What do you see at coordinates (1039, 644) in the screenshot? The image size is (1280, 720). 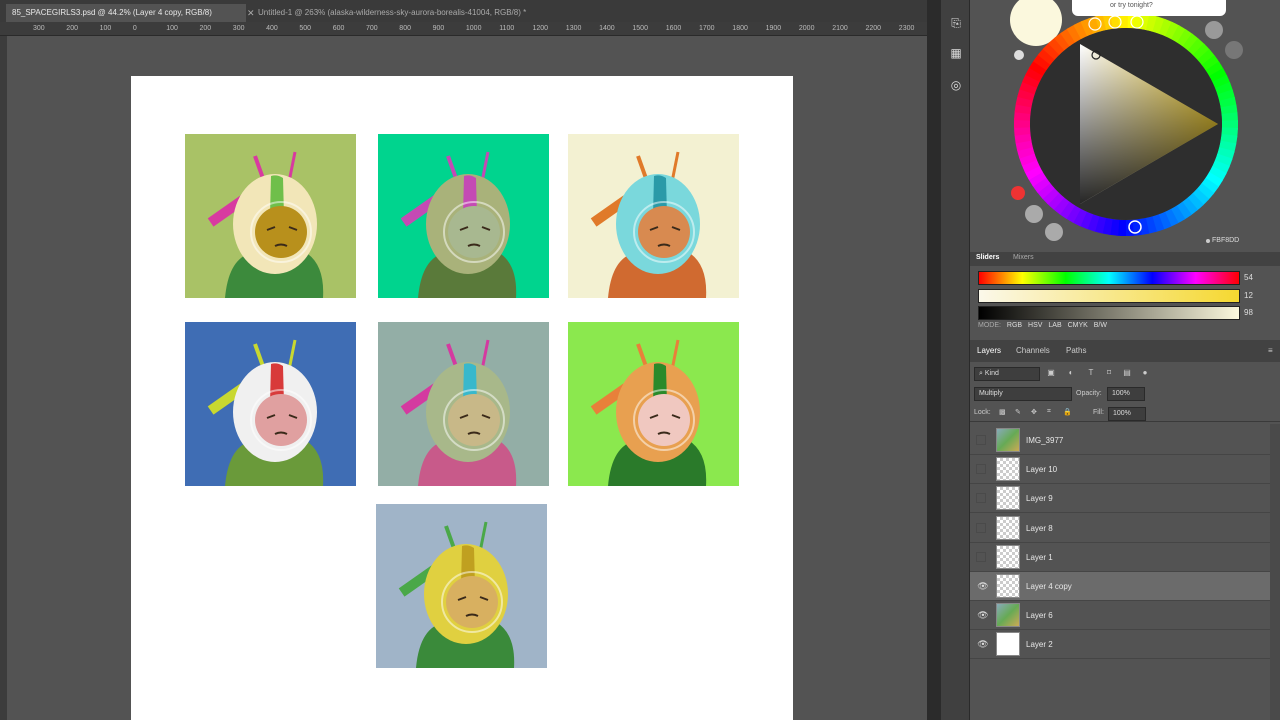 I see `layer-name: Layer 2` at bounding box center [1039, 644].